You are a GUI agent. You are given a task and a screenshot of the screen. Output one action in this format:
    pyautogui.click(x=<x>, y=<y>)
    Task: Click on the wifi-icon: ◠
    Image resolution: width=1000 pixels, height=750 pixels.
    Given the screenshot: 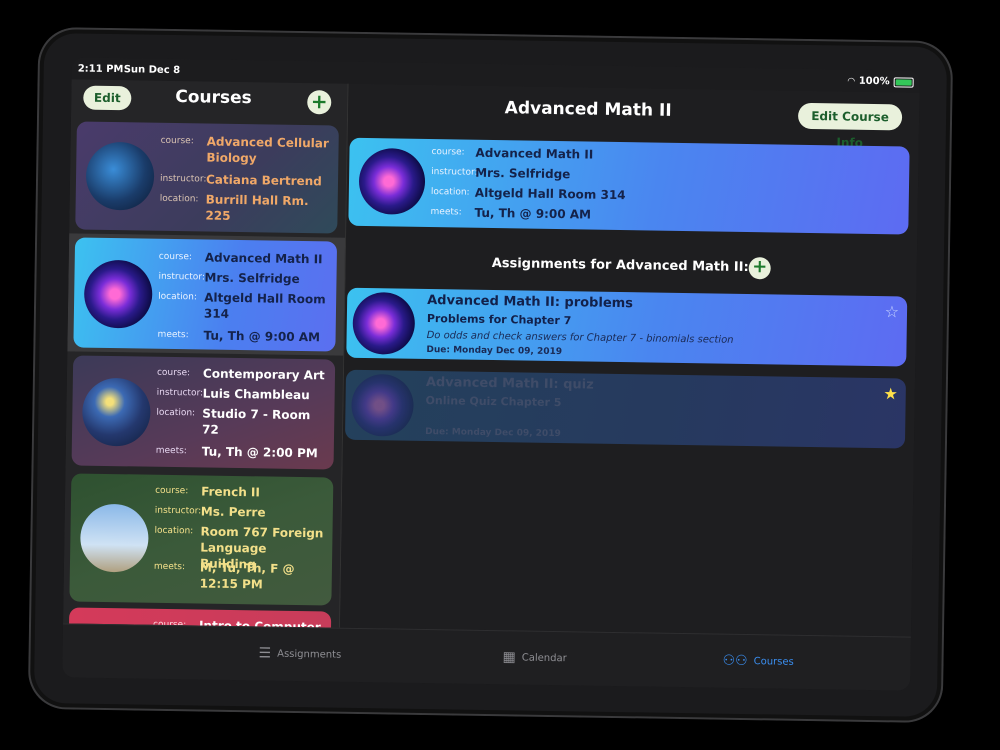 What is the action you would take?
    pyautogui.click(x=851, y=81)
    